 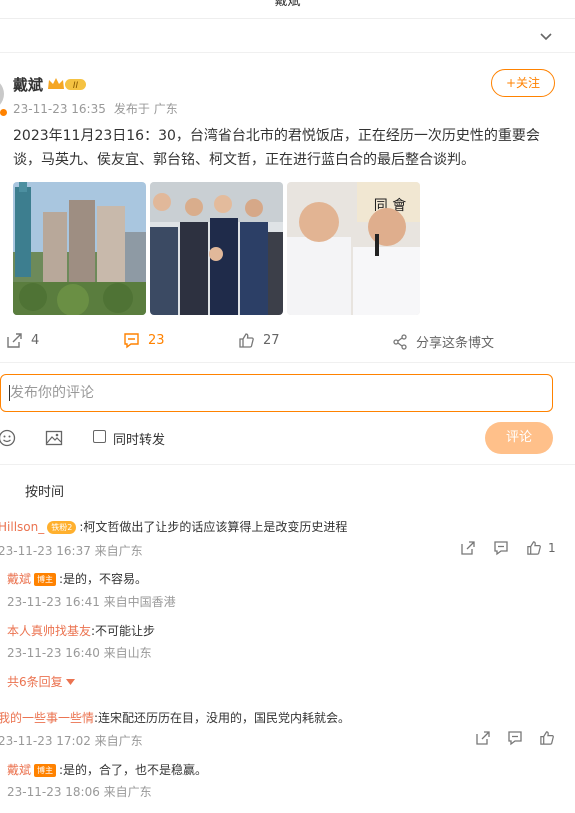 I want to click on follow-button: +关注, so click(x=523, y=83).